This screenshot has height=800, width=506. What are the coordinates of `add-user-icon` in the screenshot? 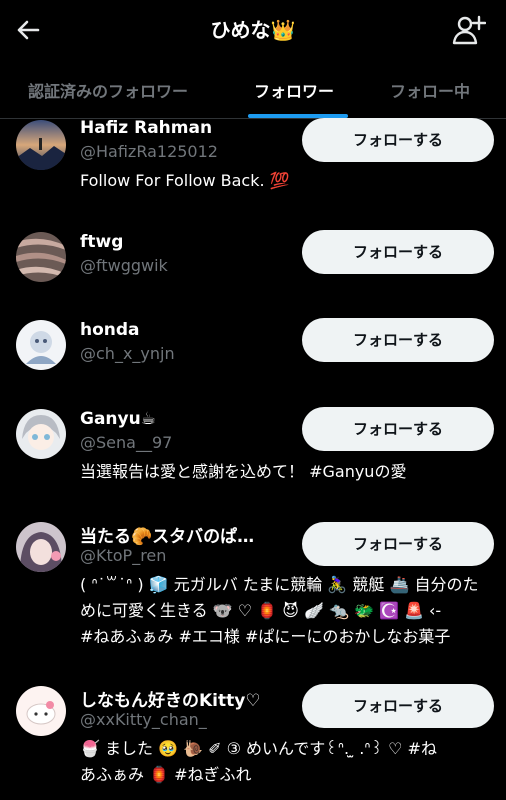 It's located at (469, 30).